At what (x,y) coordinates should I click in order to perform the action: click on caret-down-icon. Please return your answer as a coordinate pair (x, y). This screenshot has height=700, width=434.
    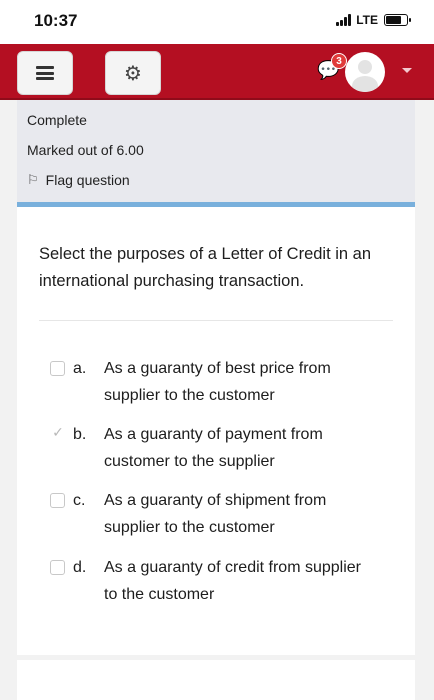
    Looking at the image, I should click on (407, 70).